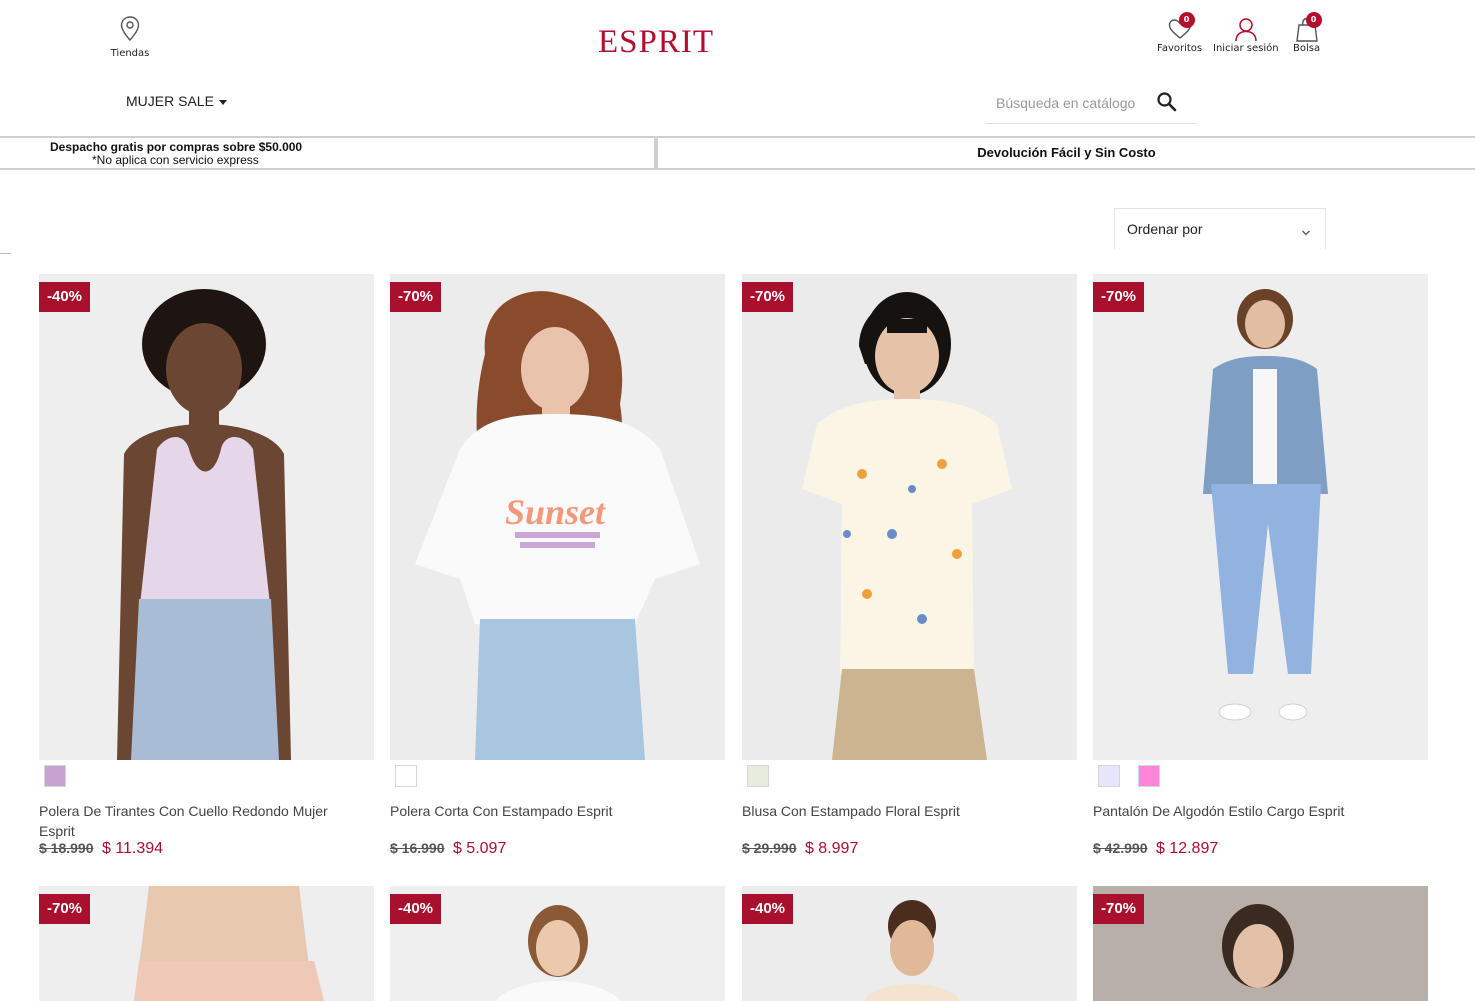 This screenshot has width=1475, height=1001. What do you see at coordinates (417, 848) in the screenshot?
I see `original-price: $ 16.990` at bounding box center [417, 848].